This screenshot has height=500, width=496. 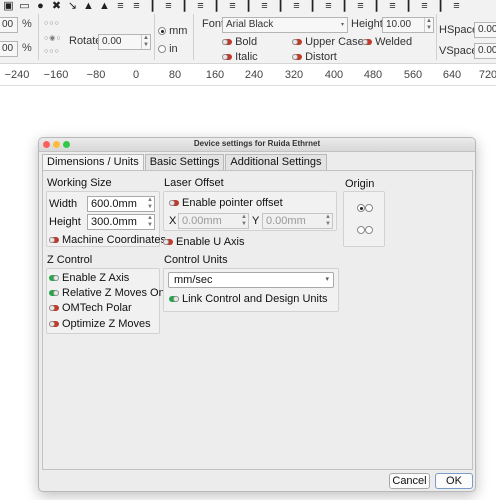 I want to click on upper-case-toggle: Upper Case, so click(x=328, y=42).